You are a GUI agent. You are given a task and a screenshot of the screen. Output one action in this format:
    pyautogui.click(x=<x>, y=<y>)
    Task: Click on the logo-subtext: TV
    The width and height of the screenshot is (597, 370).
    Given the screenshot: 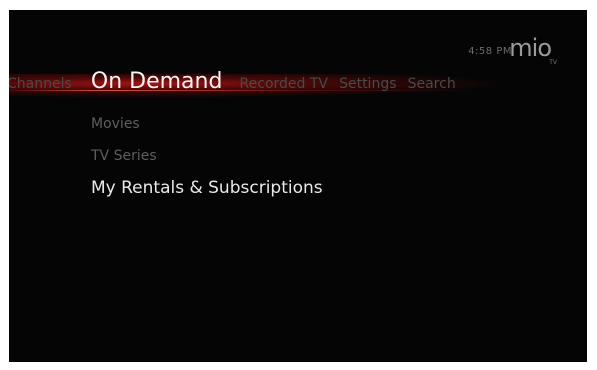 What is the action you would take?
    pyautogui.click(x=553, y=62)
    